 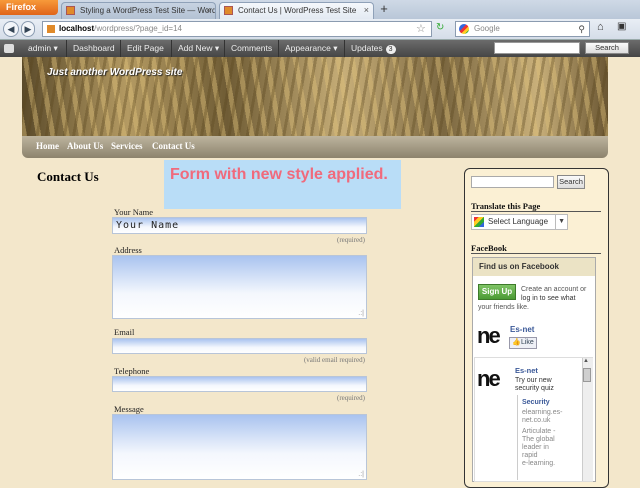 What do you see at coordinates (351, 398) in the screenshot?
I see `telephone-required-hint: (required)` at bounding box center [351, 398].